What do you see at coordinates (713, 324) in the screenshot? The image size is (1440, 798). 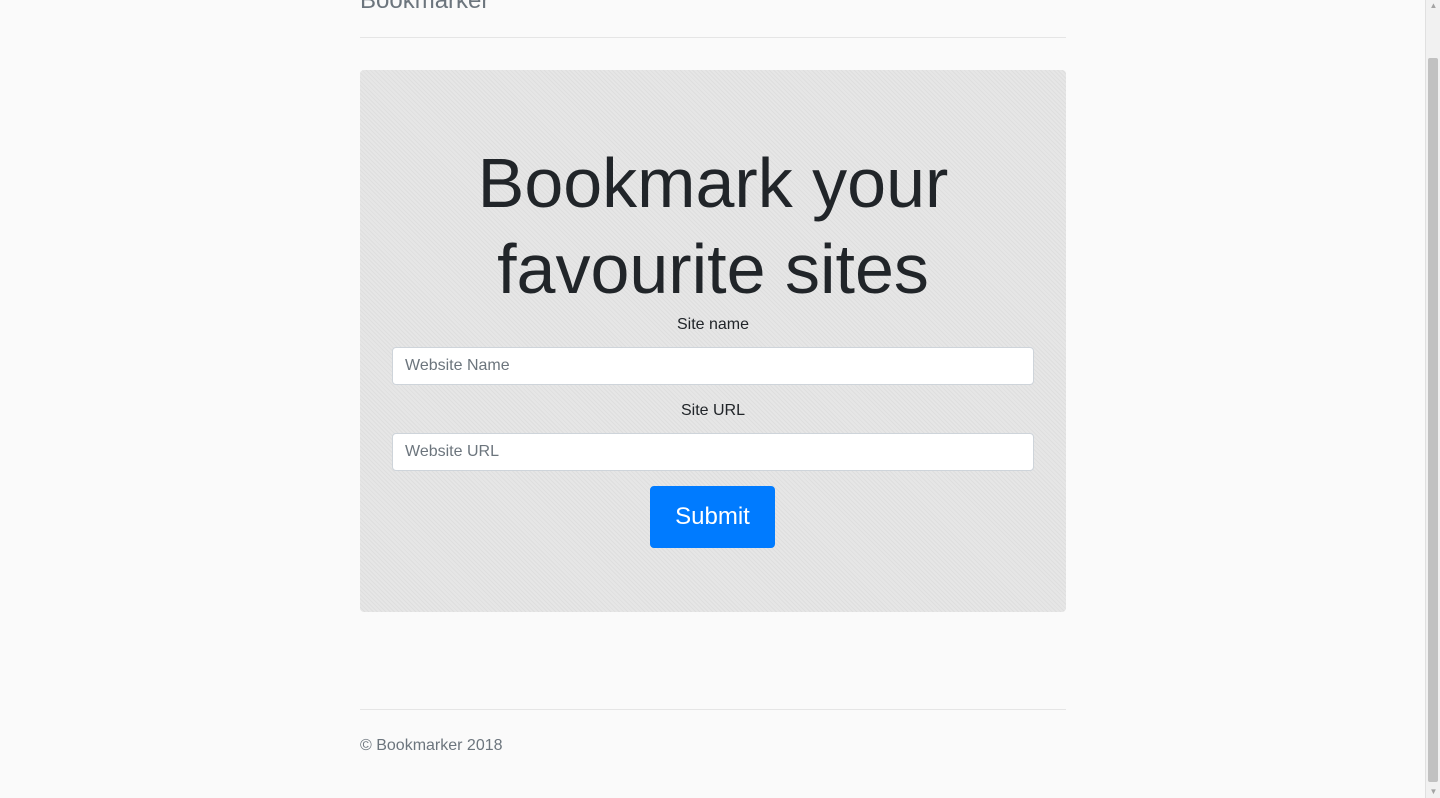 I see `site-name-label: Site name` at bounding box center [713, 324].